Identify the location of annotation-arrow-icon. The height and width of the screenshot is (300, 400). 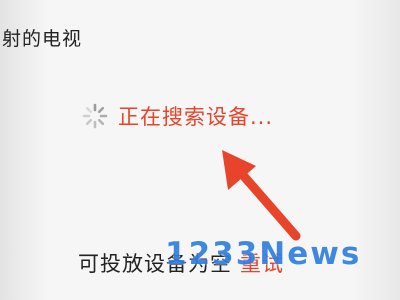
(261, 195).